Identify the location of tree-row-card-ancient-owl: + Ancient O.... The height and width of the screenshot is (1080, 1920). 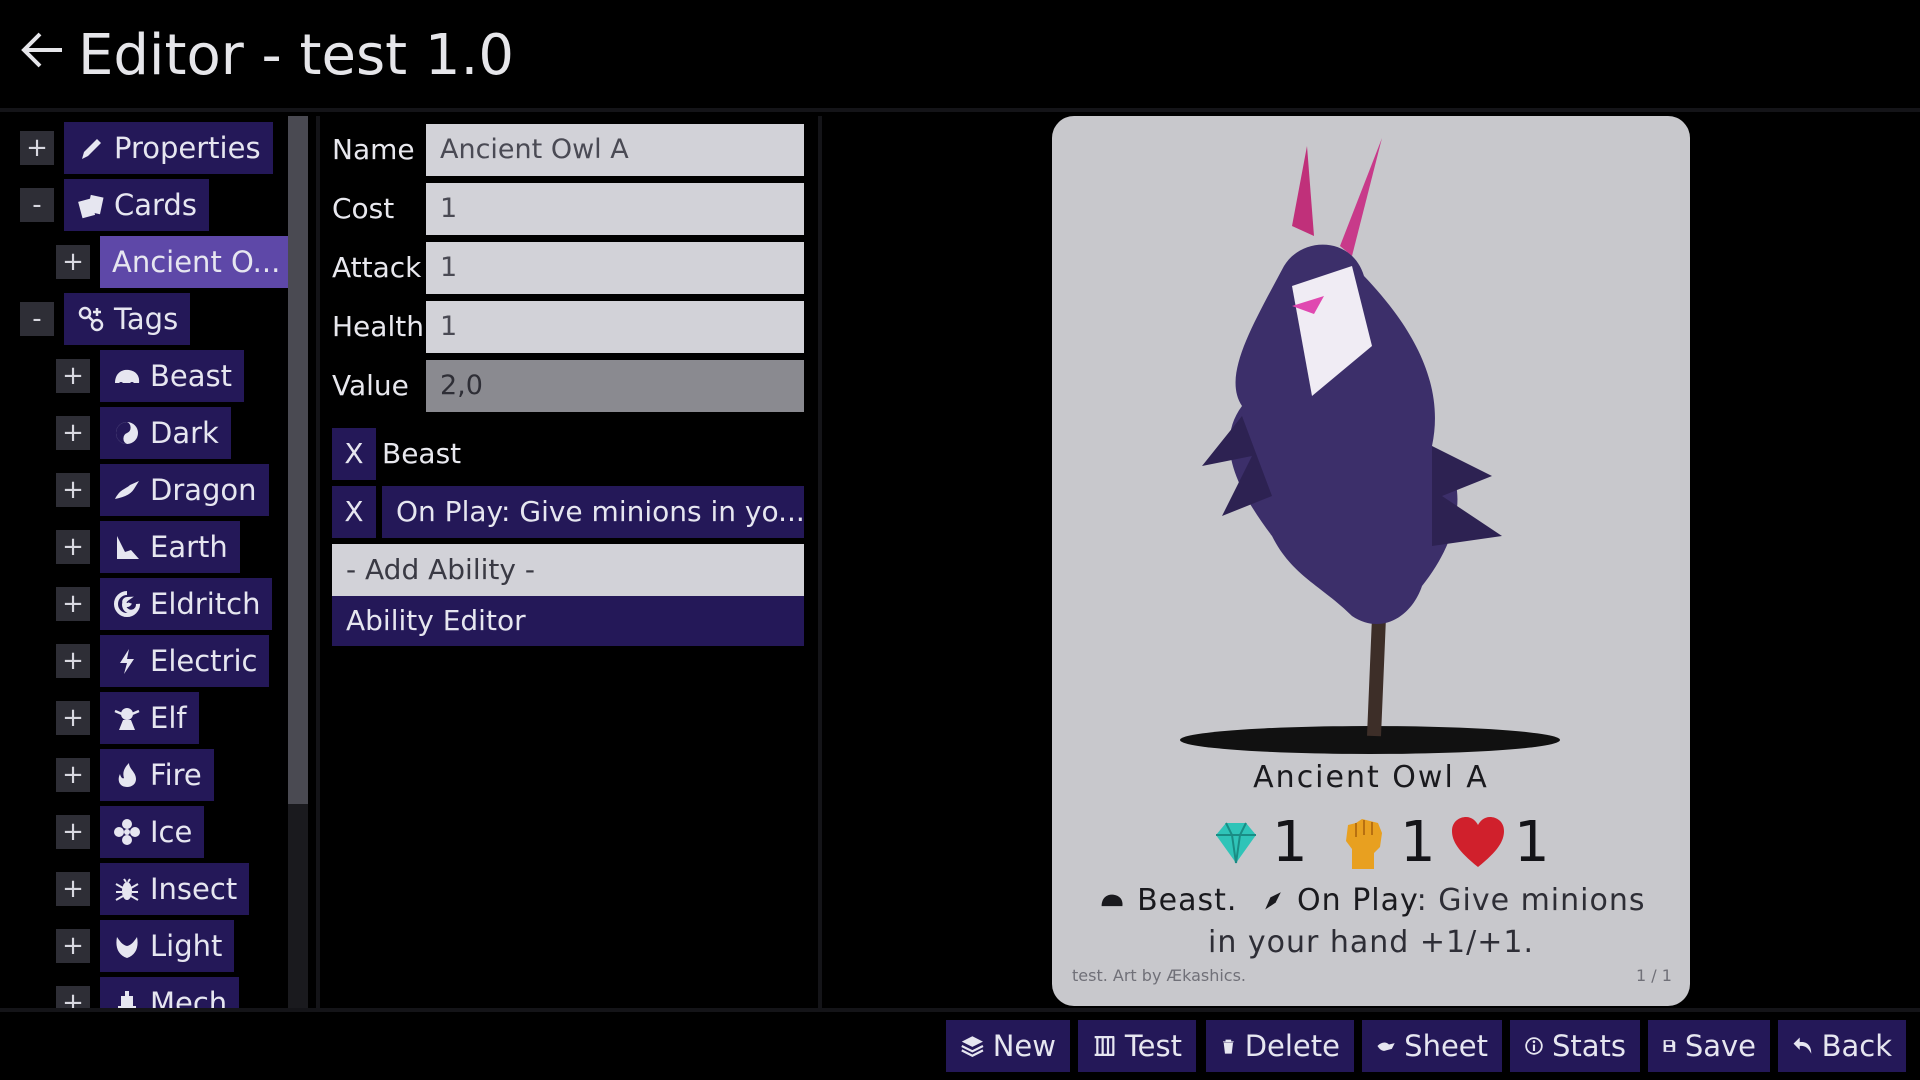
(173, 262).